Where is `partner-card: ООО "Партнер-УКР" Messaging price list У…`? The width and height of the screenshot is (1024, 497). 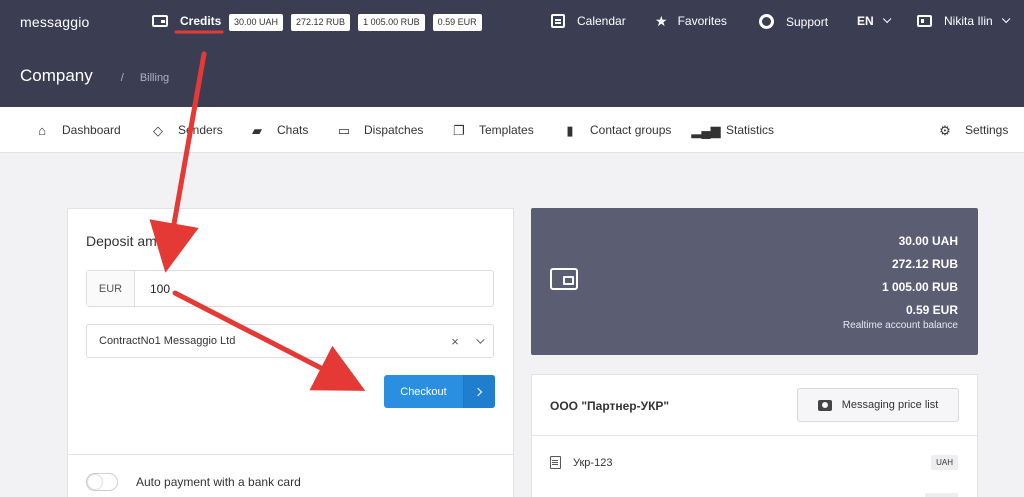 partner-card: ООО "Партнер-УКР" Messaging price list У… is located at coordinates (754, 435).